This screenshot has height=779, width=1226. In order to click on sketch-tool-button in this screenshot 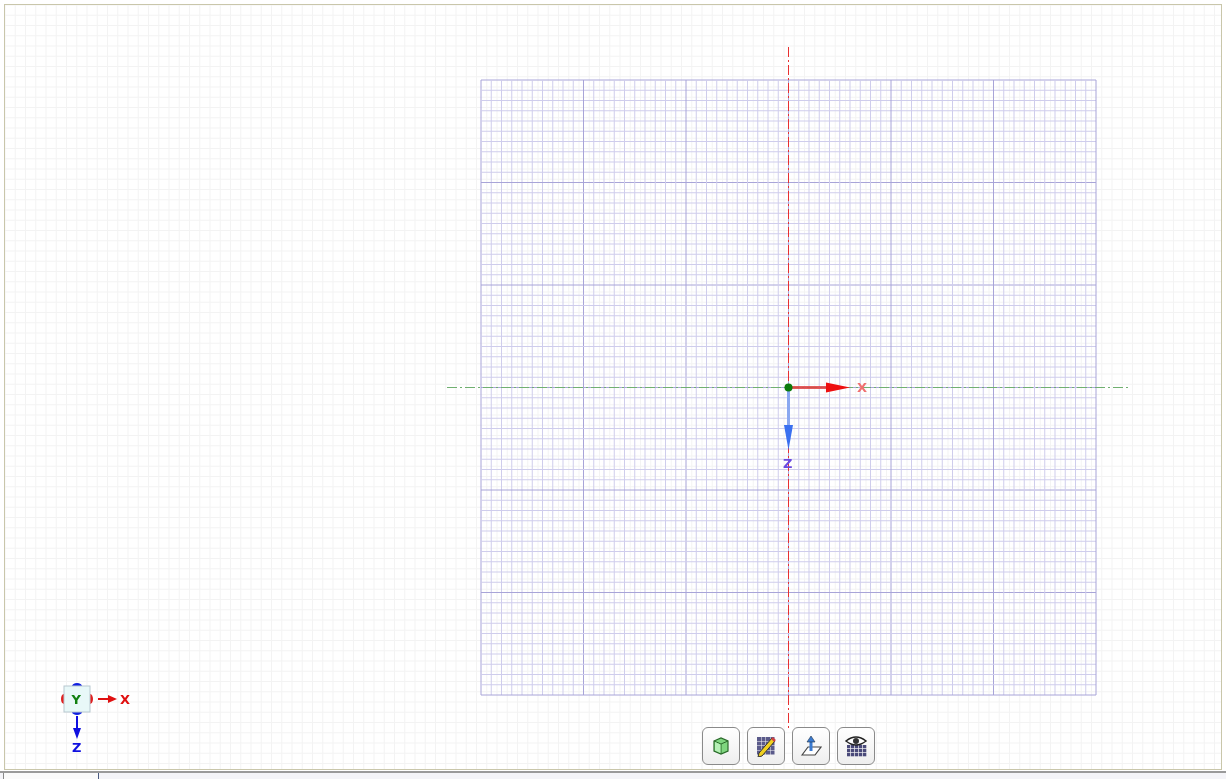, I will do `click(766, 746)`.